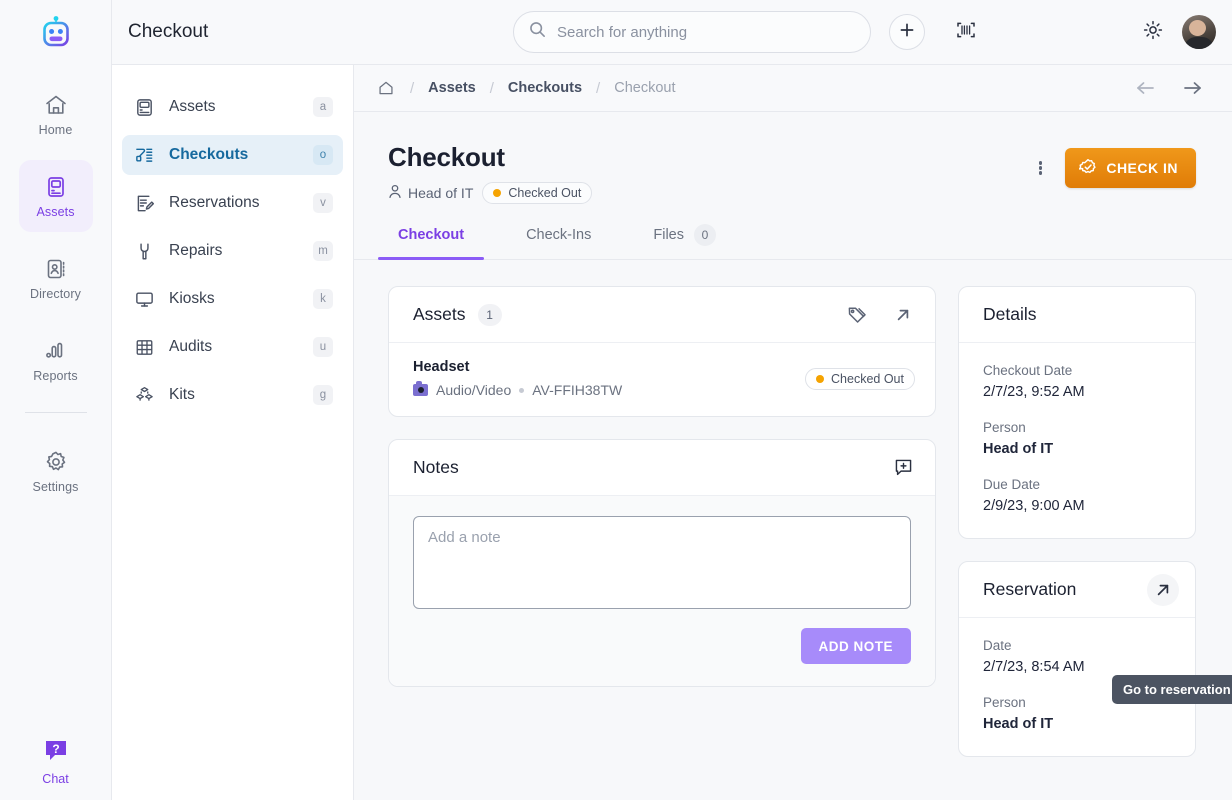 The image size is (1232, 800). What do you see at coordinates (232, 299) in the screenshot?
I see `sidebar-item-kiosks: Kiosks k` at bounding box center [232, 299].